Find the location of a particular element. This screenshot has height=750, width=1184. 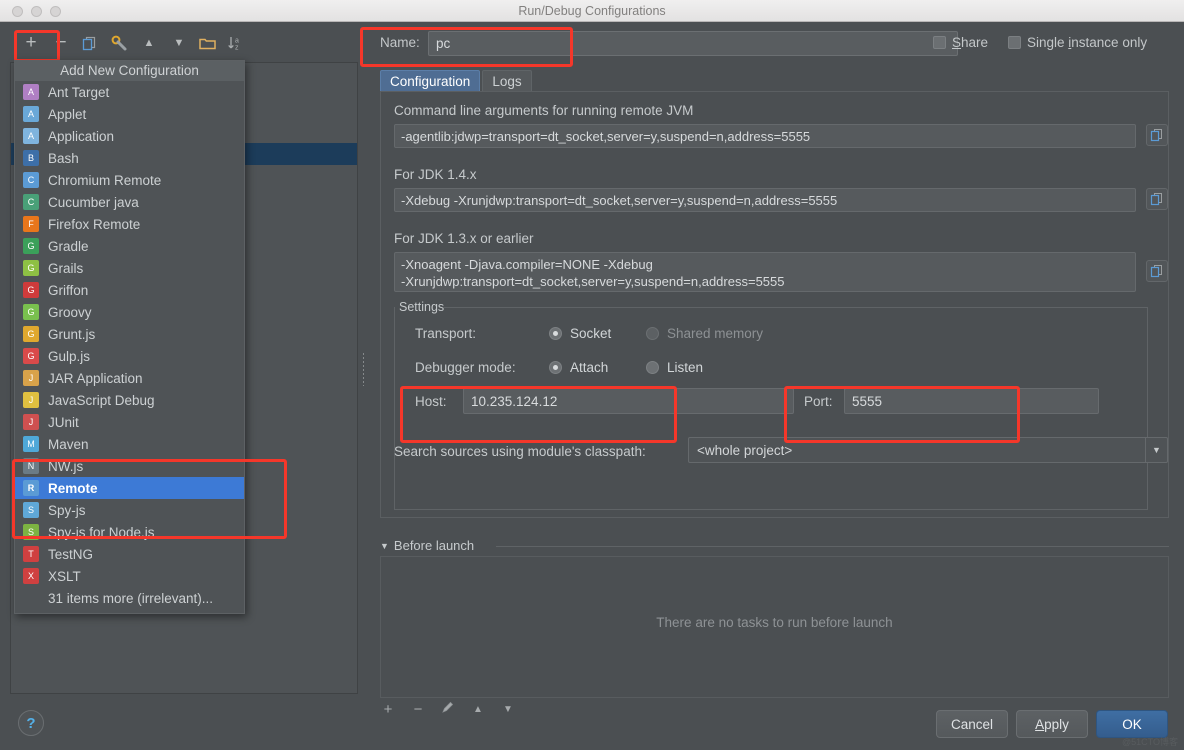

move-configuration-down-button: ▼ is located at coordinates (179, 43).